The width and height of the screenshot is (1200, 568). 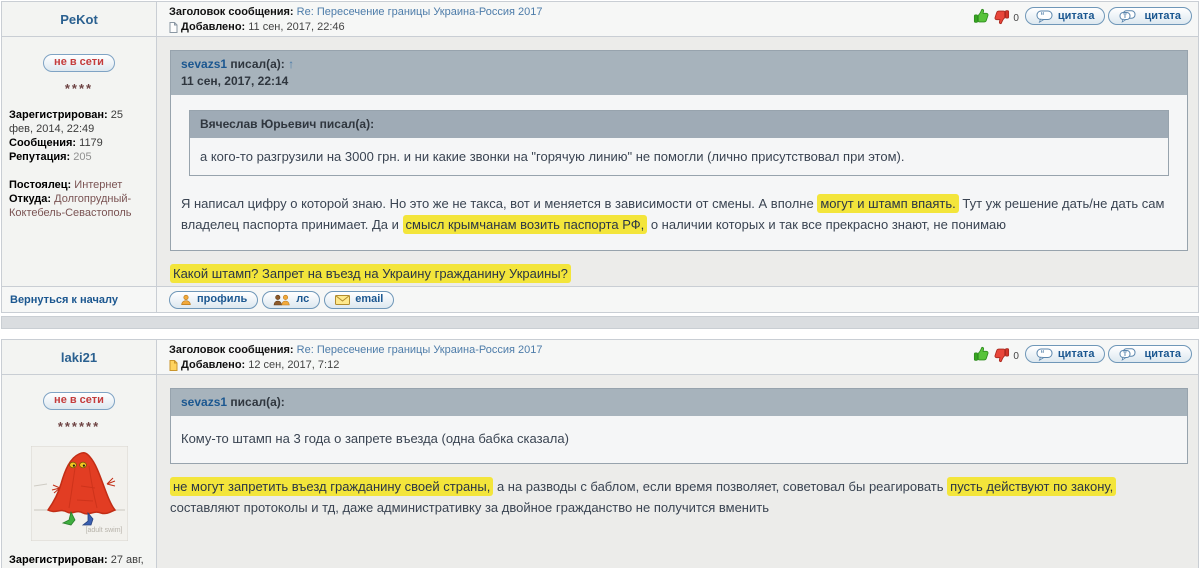 I want to click on nested-quote-header: Вячеслав Юрьевич писал(а):, so click(x=679, y=124).